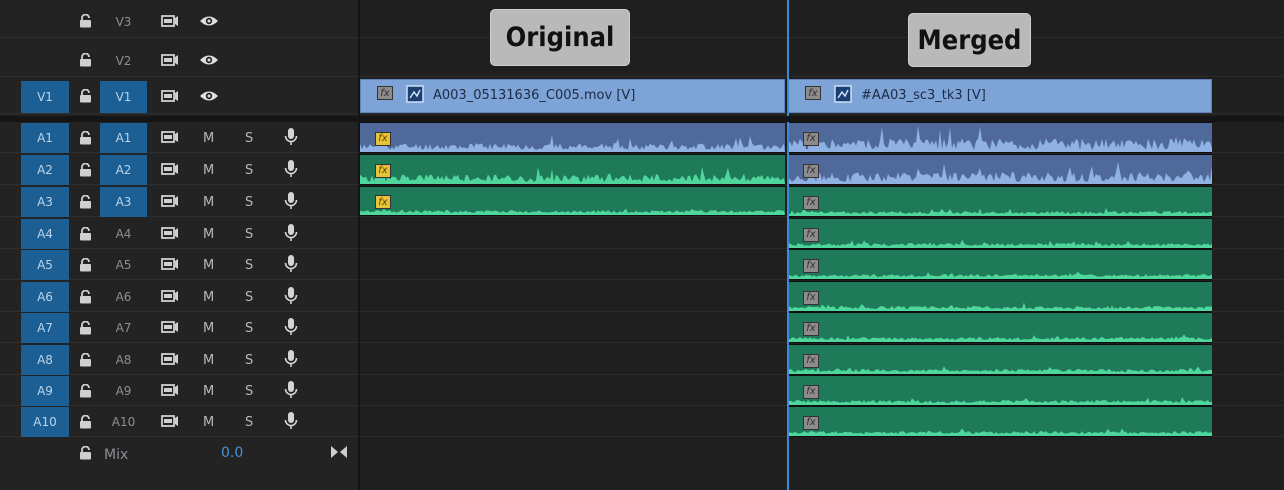  What do you see at coordinates (45, 138) in the screenshot?
I see `source-patch-a1: A1` at bounding box center [45, 138].